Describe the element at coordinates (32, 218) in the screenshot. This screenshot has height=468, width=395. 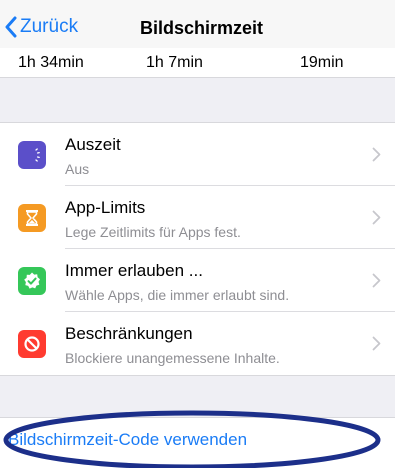
I see `hourglass-icon` at that location.